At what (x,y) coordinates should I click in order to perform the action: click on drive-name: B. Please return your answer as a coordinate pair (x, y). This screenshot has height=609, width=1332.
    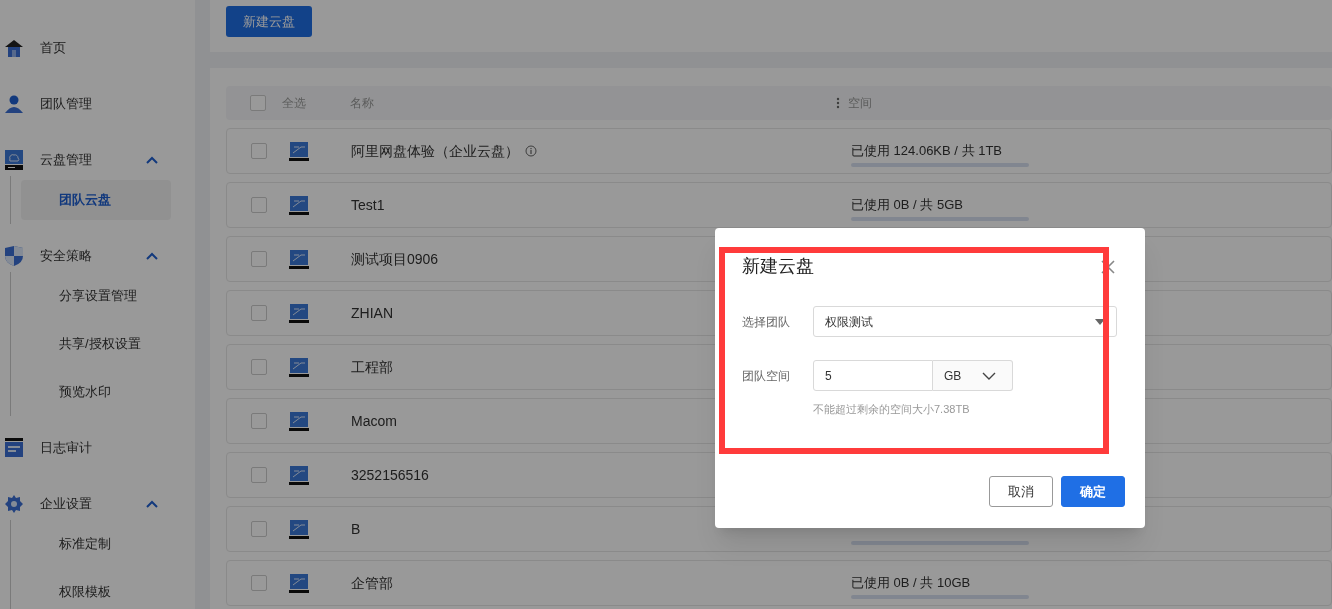
    Looking at the image, I should click on (356, 529).